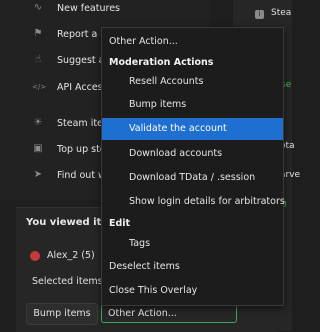  Describe the element at coordinates (120, 223) in the screenshot. I see `menu-header-edit: Edit` at that location.